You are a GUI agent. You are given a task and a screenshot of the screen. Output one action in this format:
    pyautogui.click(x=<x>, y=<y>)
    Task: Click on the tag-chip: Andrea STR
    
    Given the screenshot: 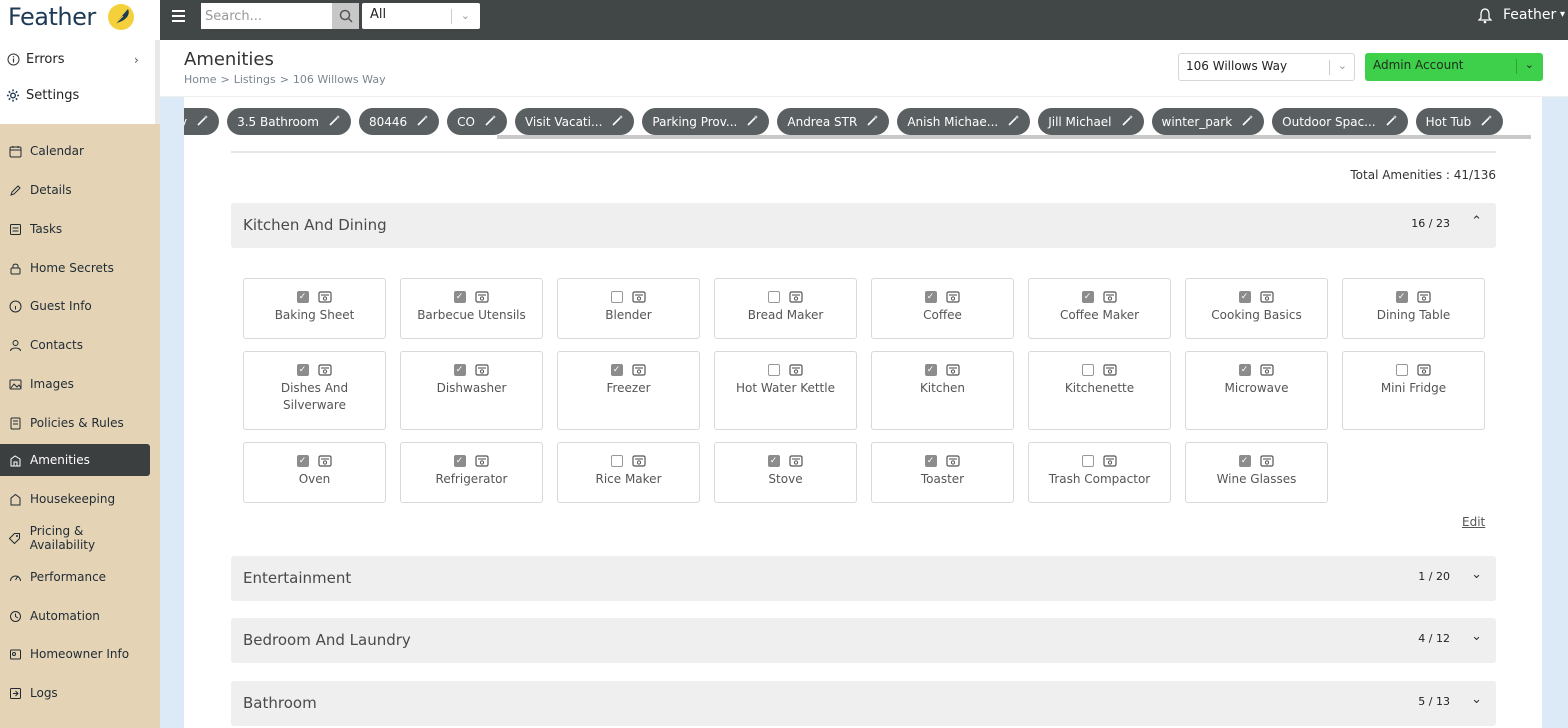 What is the action you would take?
    pyautogui.click(x=833, y=121)
    